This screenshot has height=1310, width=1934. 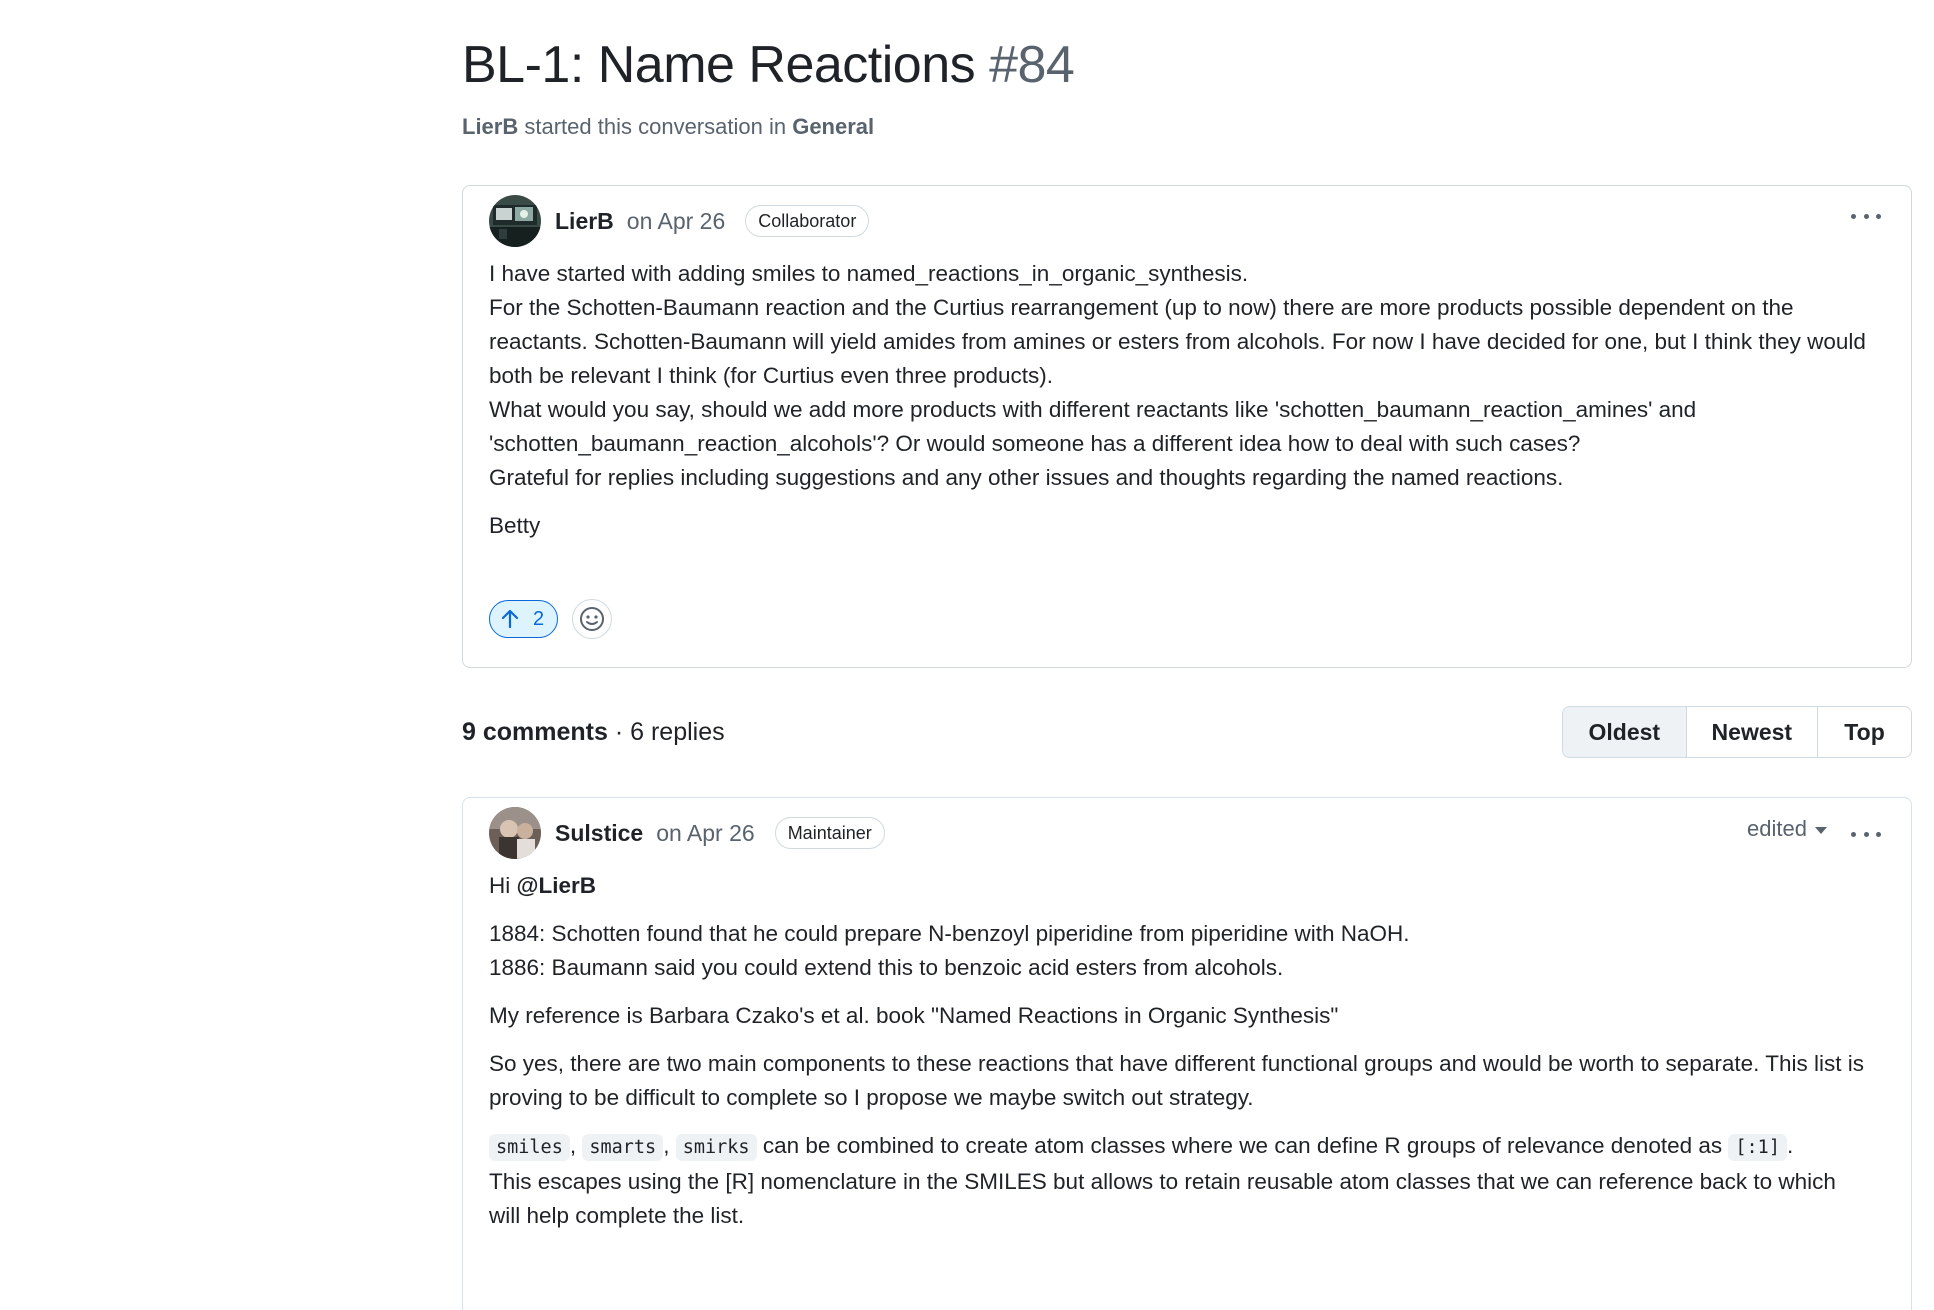 What do you see at coordinates (584, 221) in the screenshot?
I see `post-author: LierB` at bounding box center [584, 221].